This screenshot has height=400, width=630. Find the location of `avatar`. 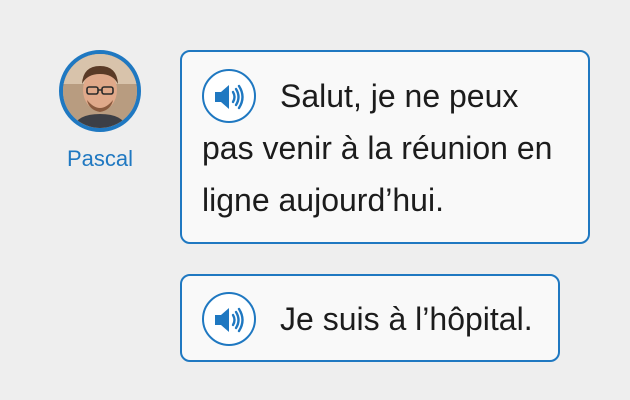

avatar is located at coordinates (100, 91).